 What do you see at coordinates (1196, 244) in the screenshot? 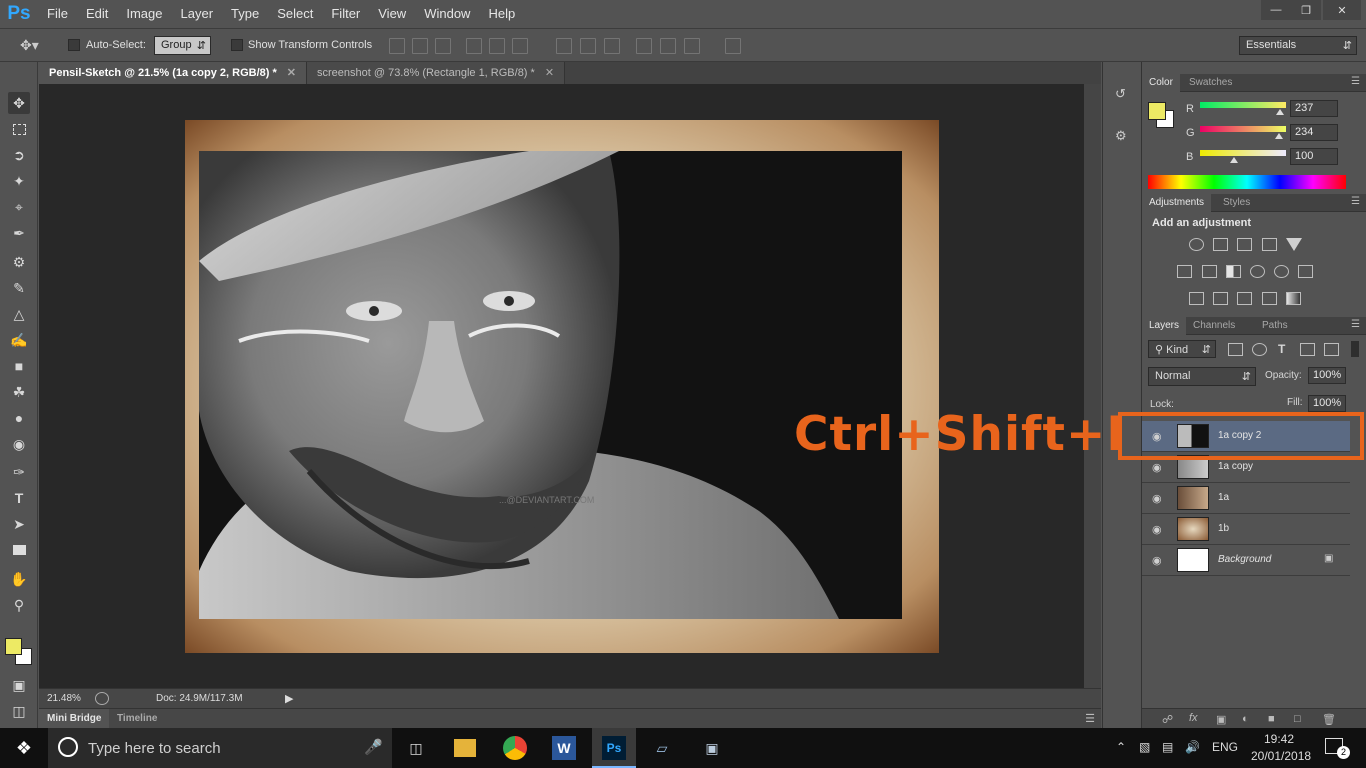
I see `brightness-contrast-icon` at bounding box center [1196, 244].